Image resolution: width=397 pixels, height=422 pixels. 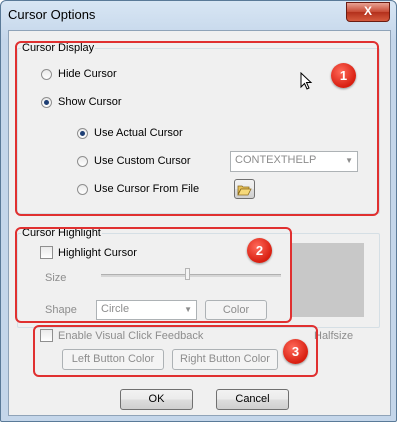 I want to click on annotation-badge-1: 1, so click(x=343, y=75).